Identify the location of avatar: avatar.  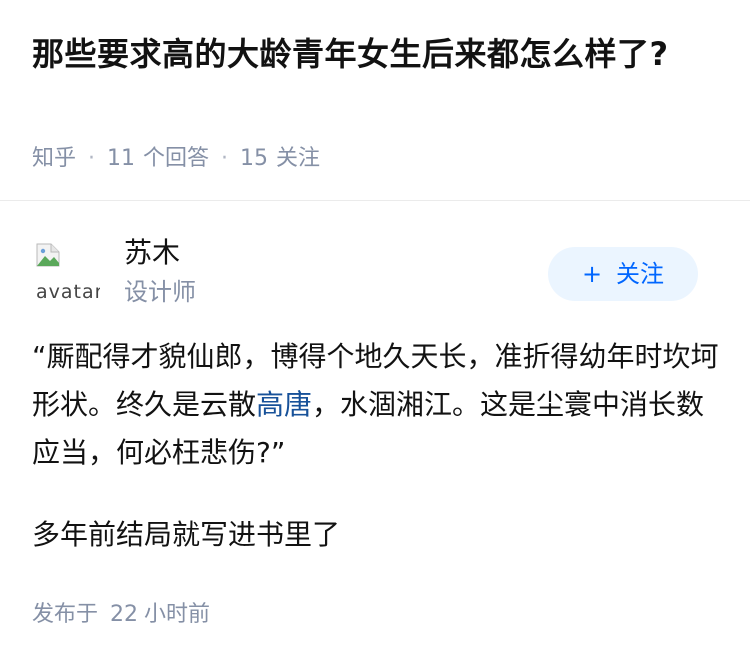
(66, 275).